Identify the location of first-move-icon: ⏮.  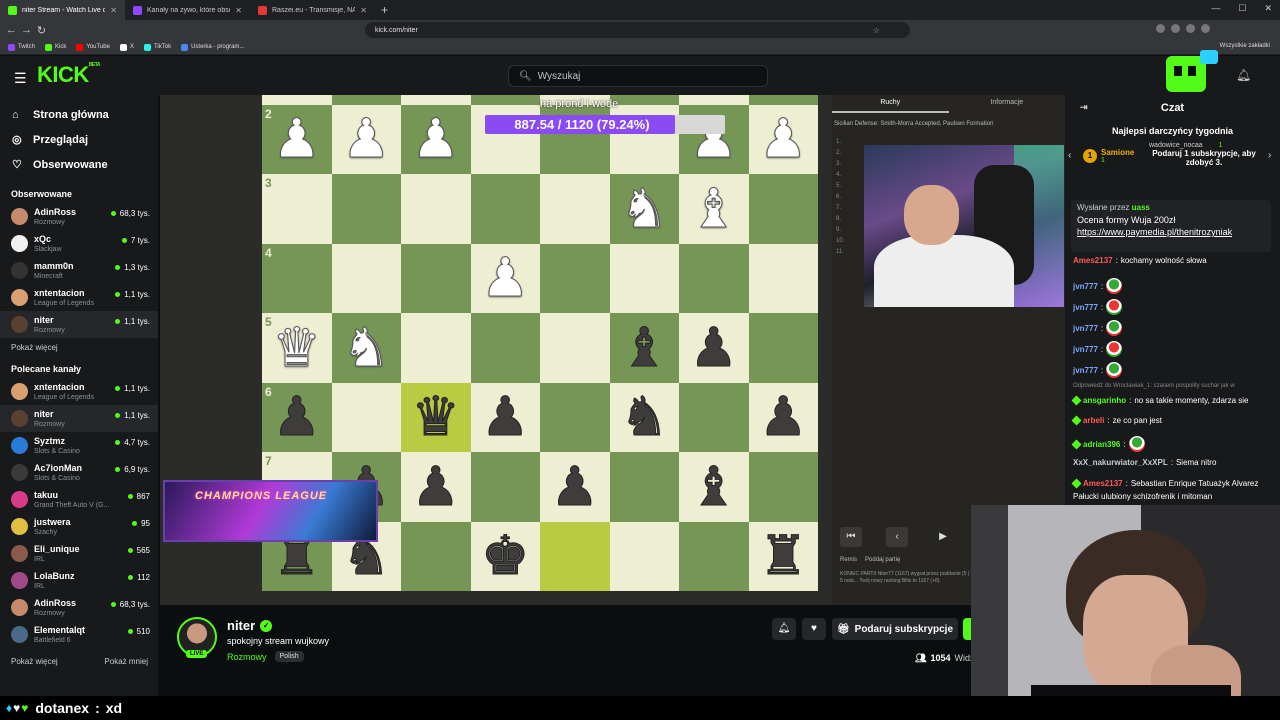
(851, 537).